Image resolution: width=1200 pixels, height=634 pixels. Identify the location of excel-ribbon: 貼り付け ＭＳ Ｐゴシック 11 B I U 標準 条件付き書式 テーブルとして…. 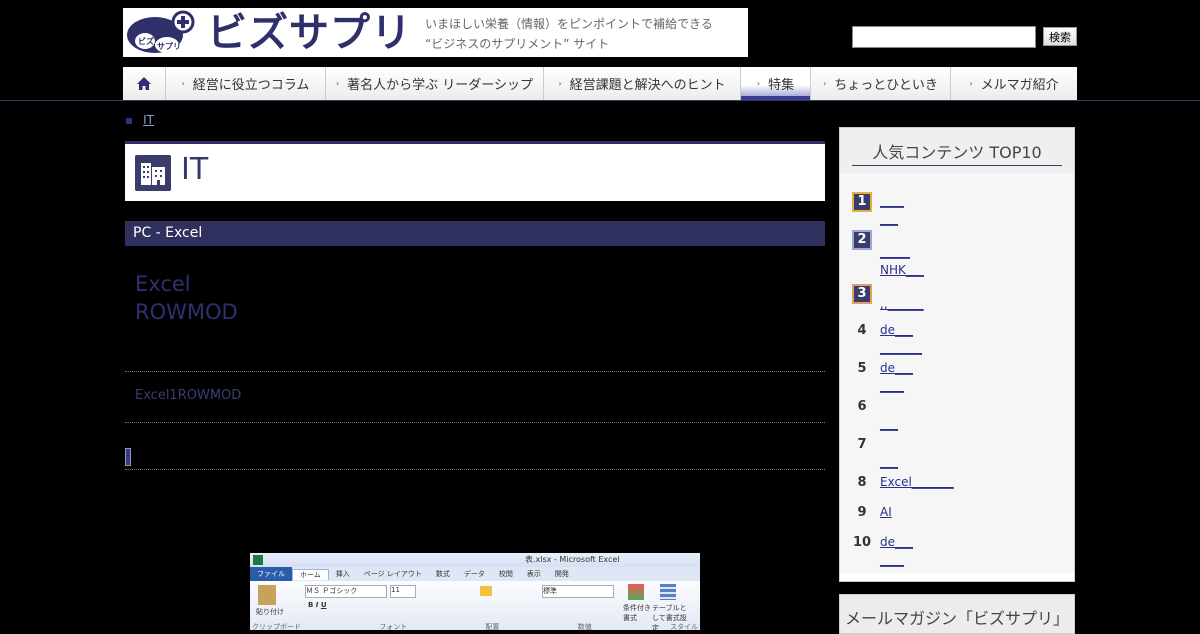
(475, 605).